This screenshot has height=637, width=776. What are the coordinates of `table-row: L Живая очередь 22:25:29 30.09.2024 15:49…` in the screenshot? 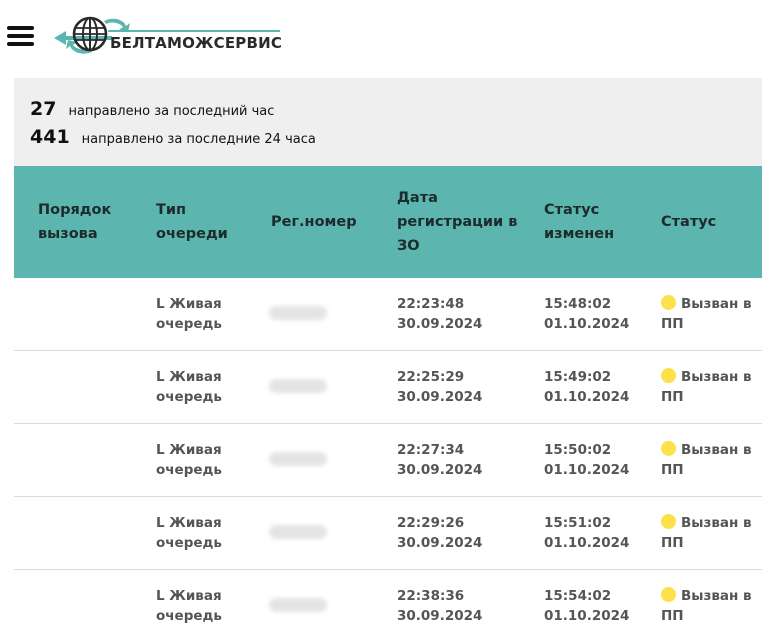 It's located at (388, 387).